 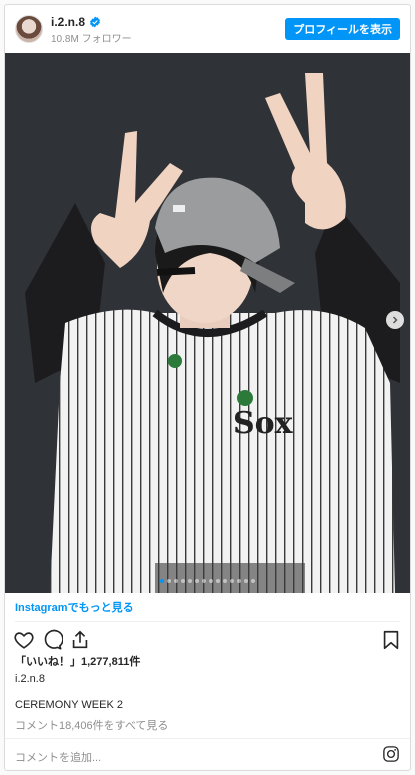 I want to click on caption-username: i.2.n.8, so click(x=30, y=679).